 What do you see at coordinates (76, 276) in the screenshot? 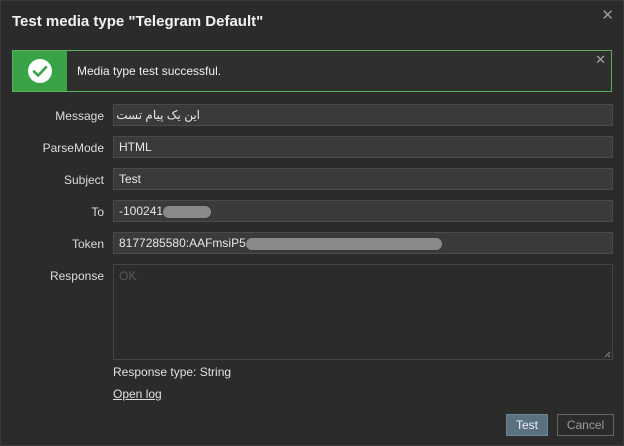
I see `response-label: Response` at bounding box center [76, 276].